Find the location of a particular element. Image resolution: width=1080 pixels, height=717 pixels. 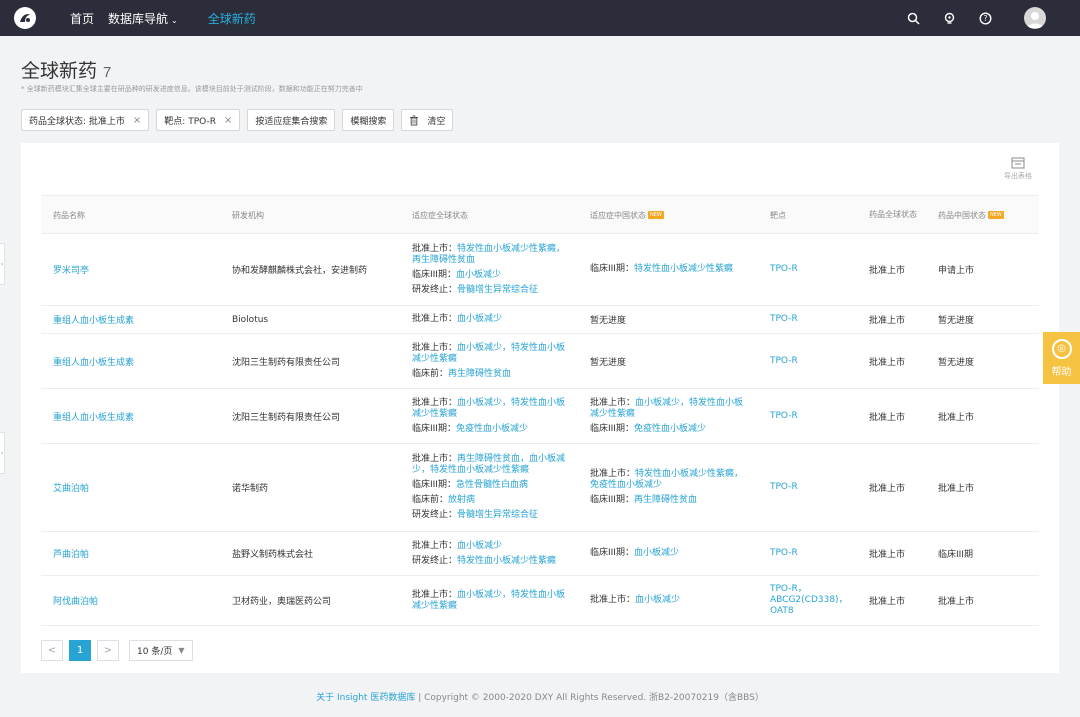

user-avatar is located at coordinates (1035, 18).